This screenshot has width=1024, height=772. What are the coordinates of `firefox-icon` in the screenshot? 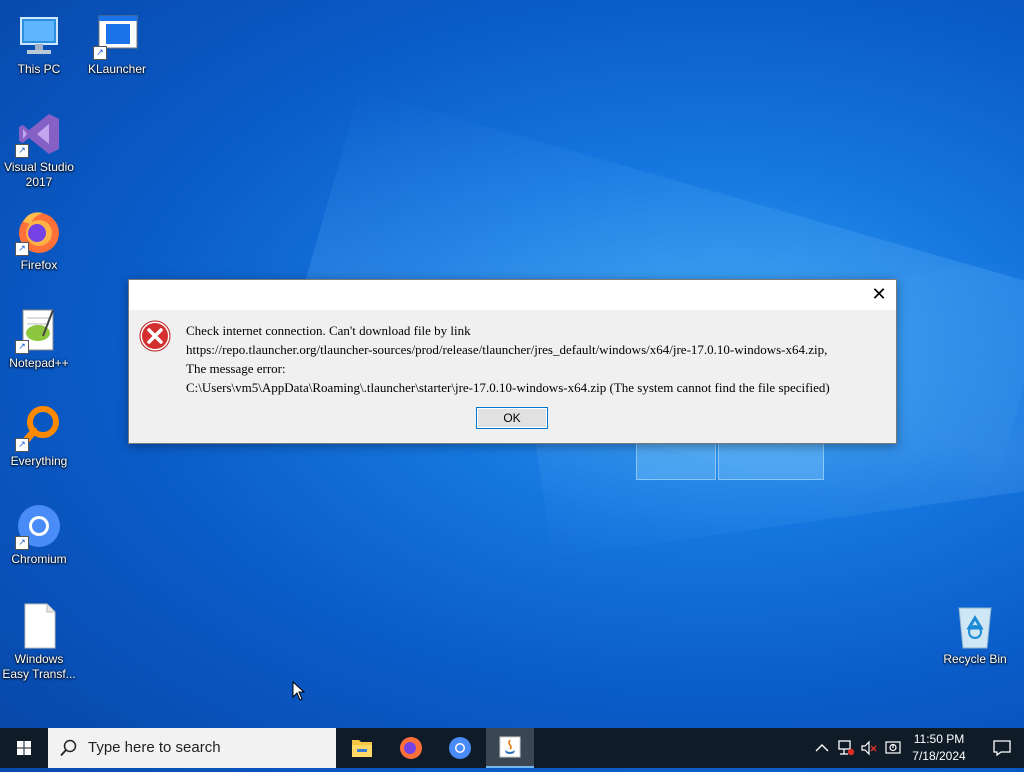 It's located at (411, 748).